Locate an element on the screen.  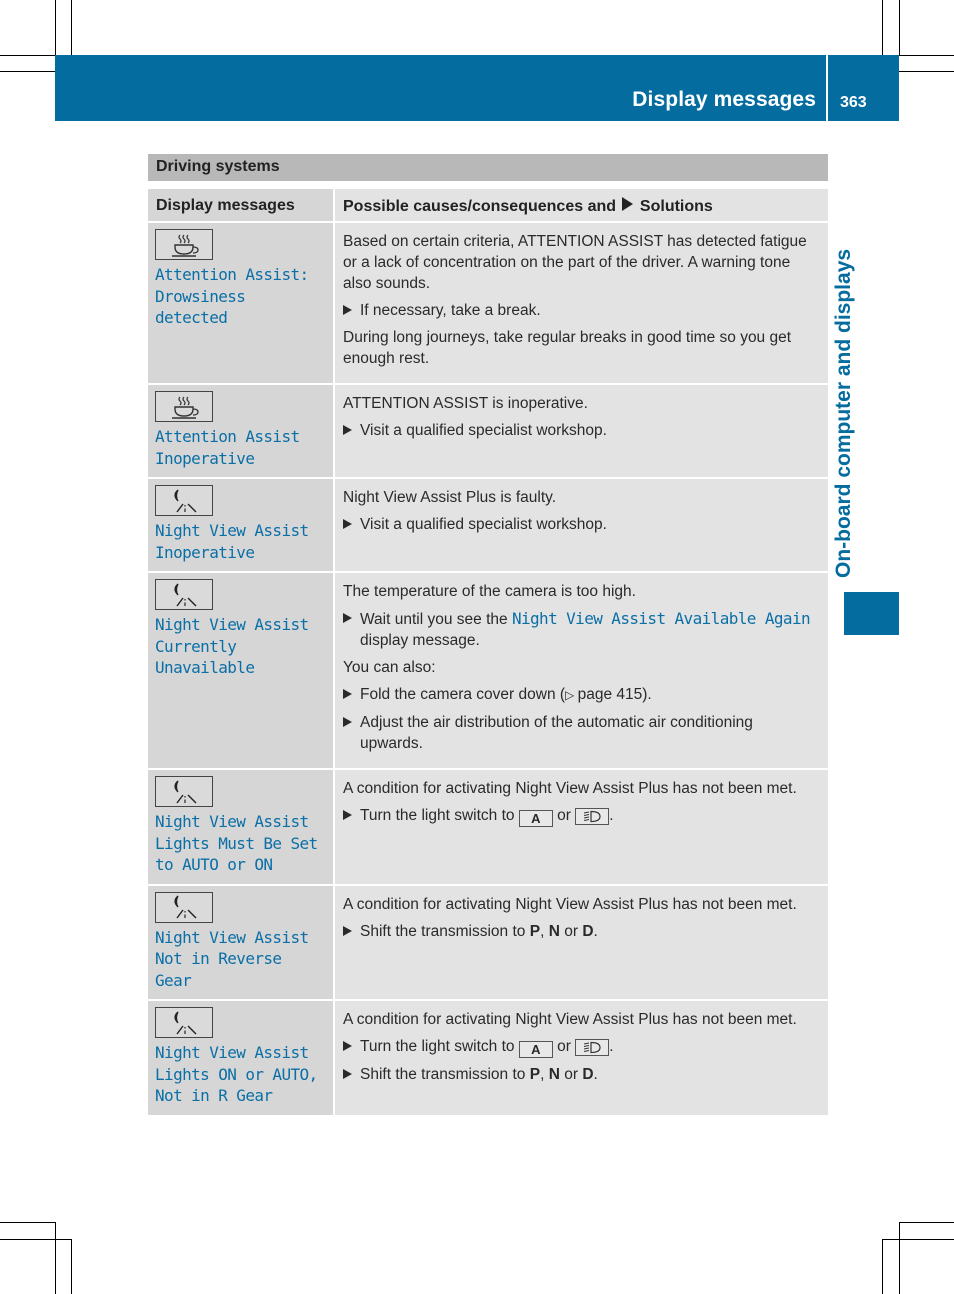
display-message-text: Night View Assist Not in Reverse Gear is located at coordinates (232, 958).